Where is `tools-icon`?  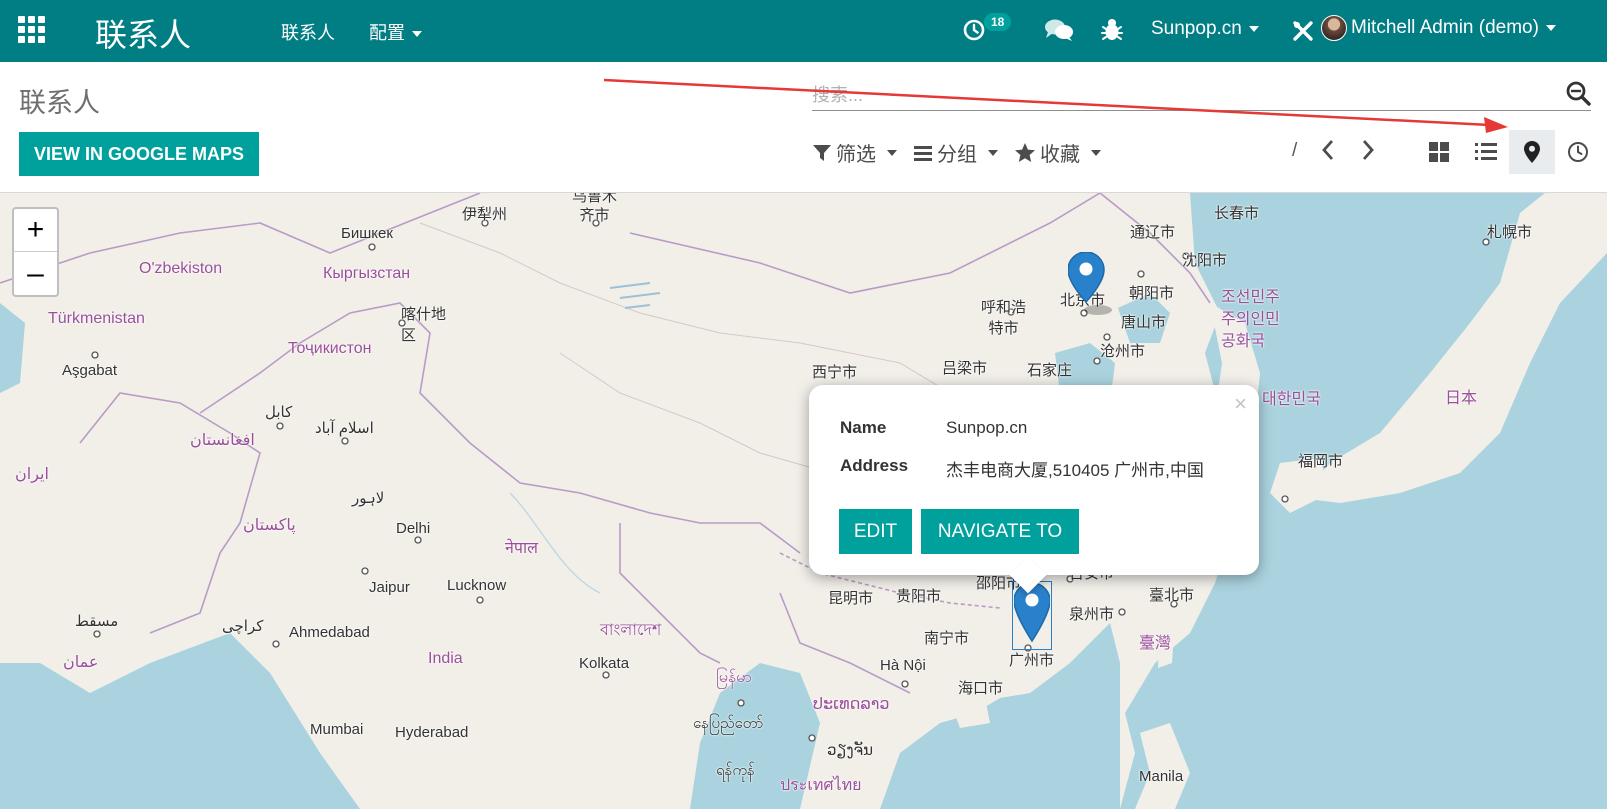 tools-icon is located at coordinates (1303, 31).